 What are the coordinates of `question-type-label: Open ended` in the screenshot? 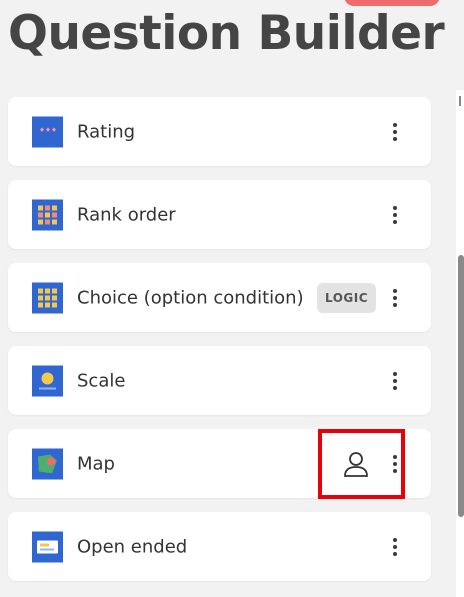 It's located at (132, 546).